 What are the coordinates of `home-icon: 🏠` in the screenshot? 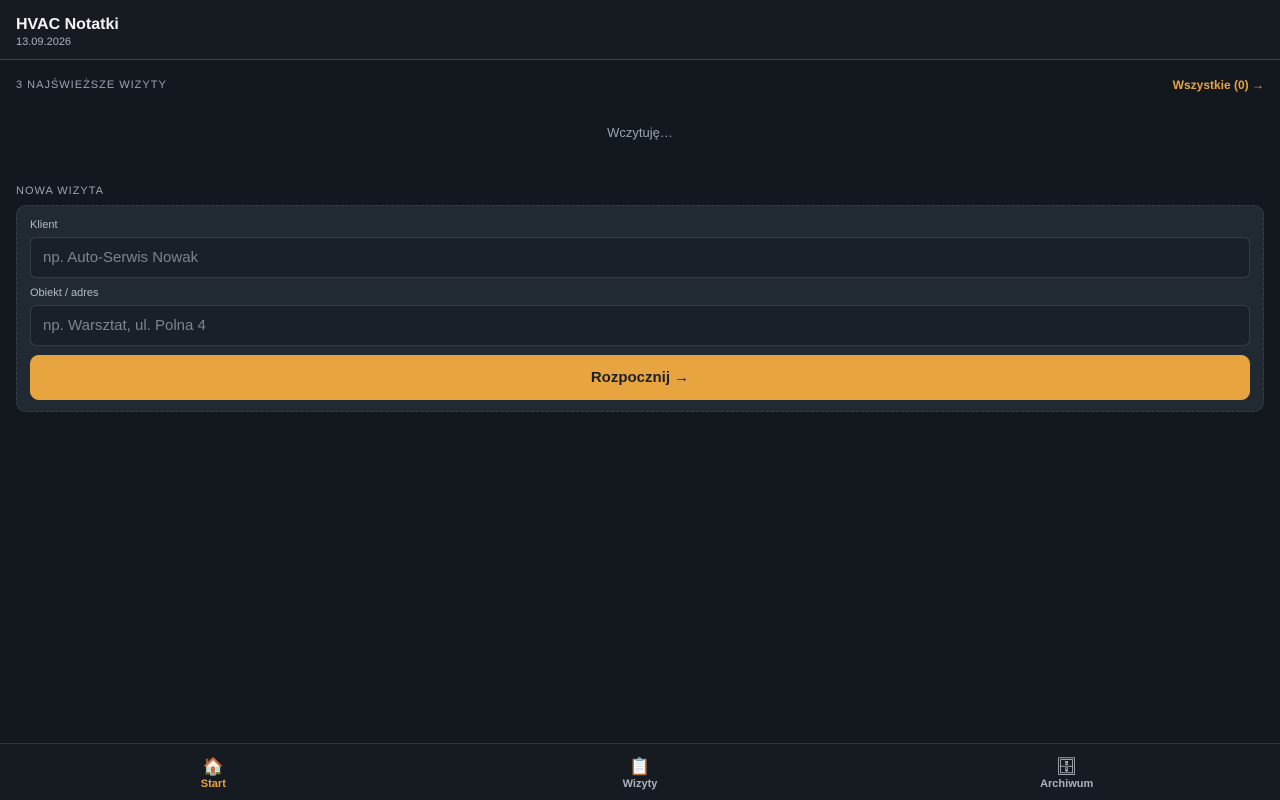 It's located at (213, 766).